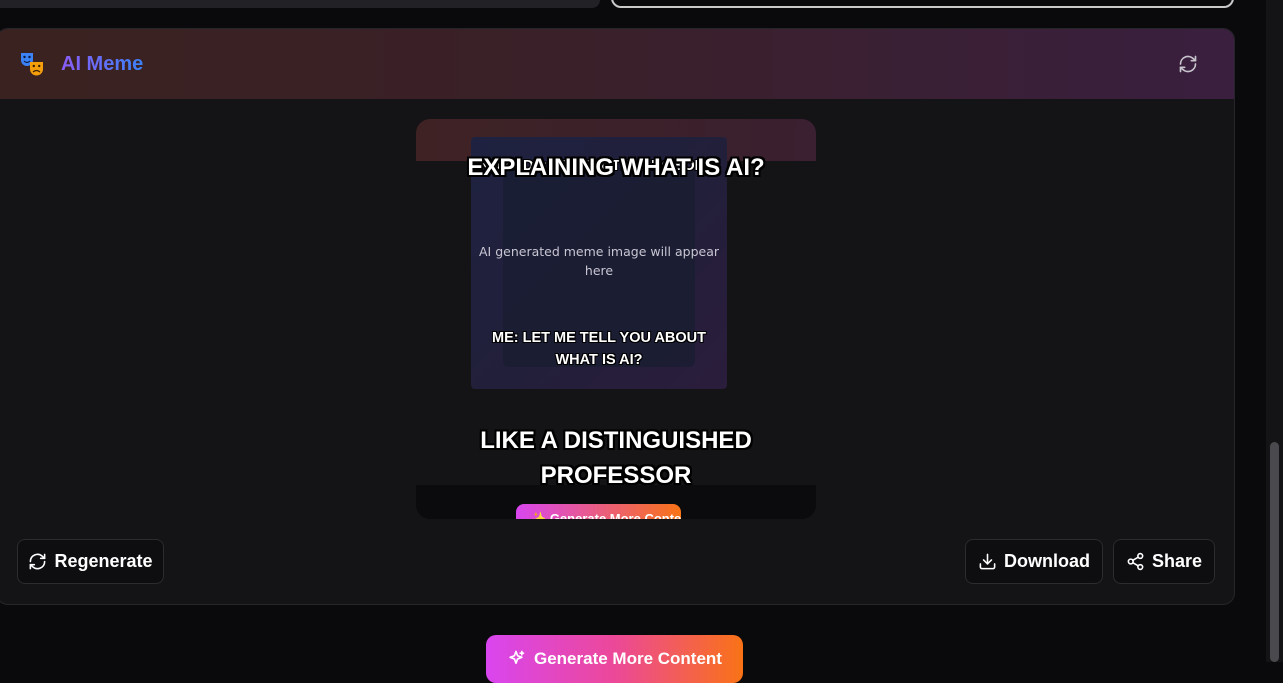  Describe the element at coordinates (598, 511) in the screenshot. I see `preview-generate-button: ✨ Generate More Content` at that location.